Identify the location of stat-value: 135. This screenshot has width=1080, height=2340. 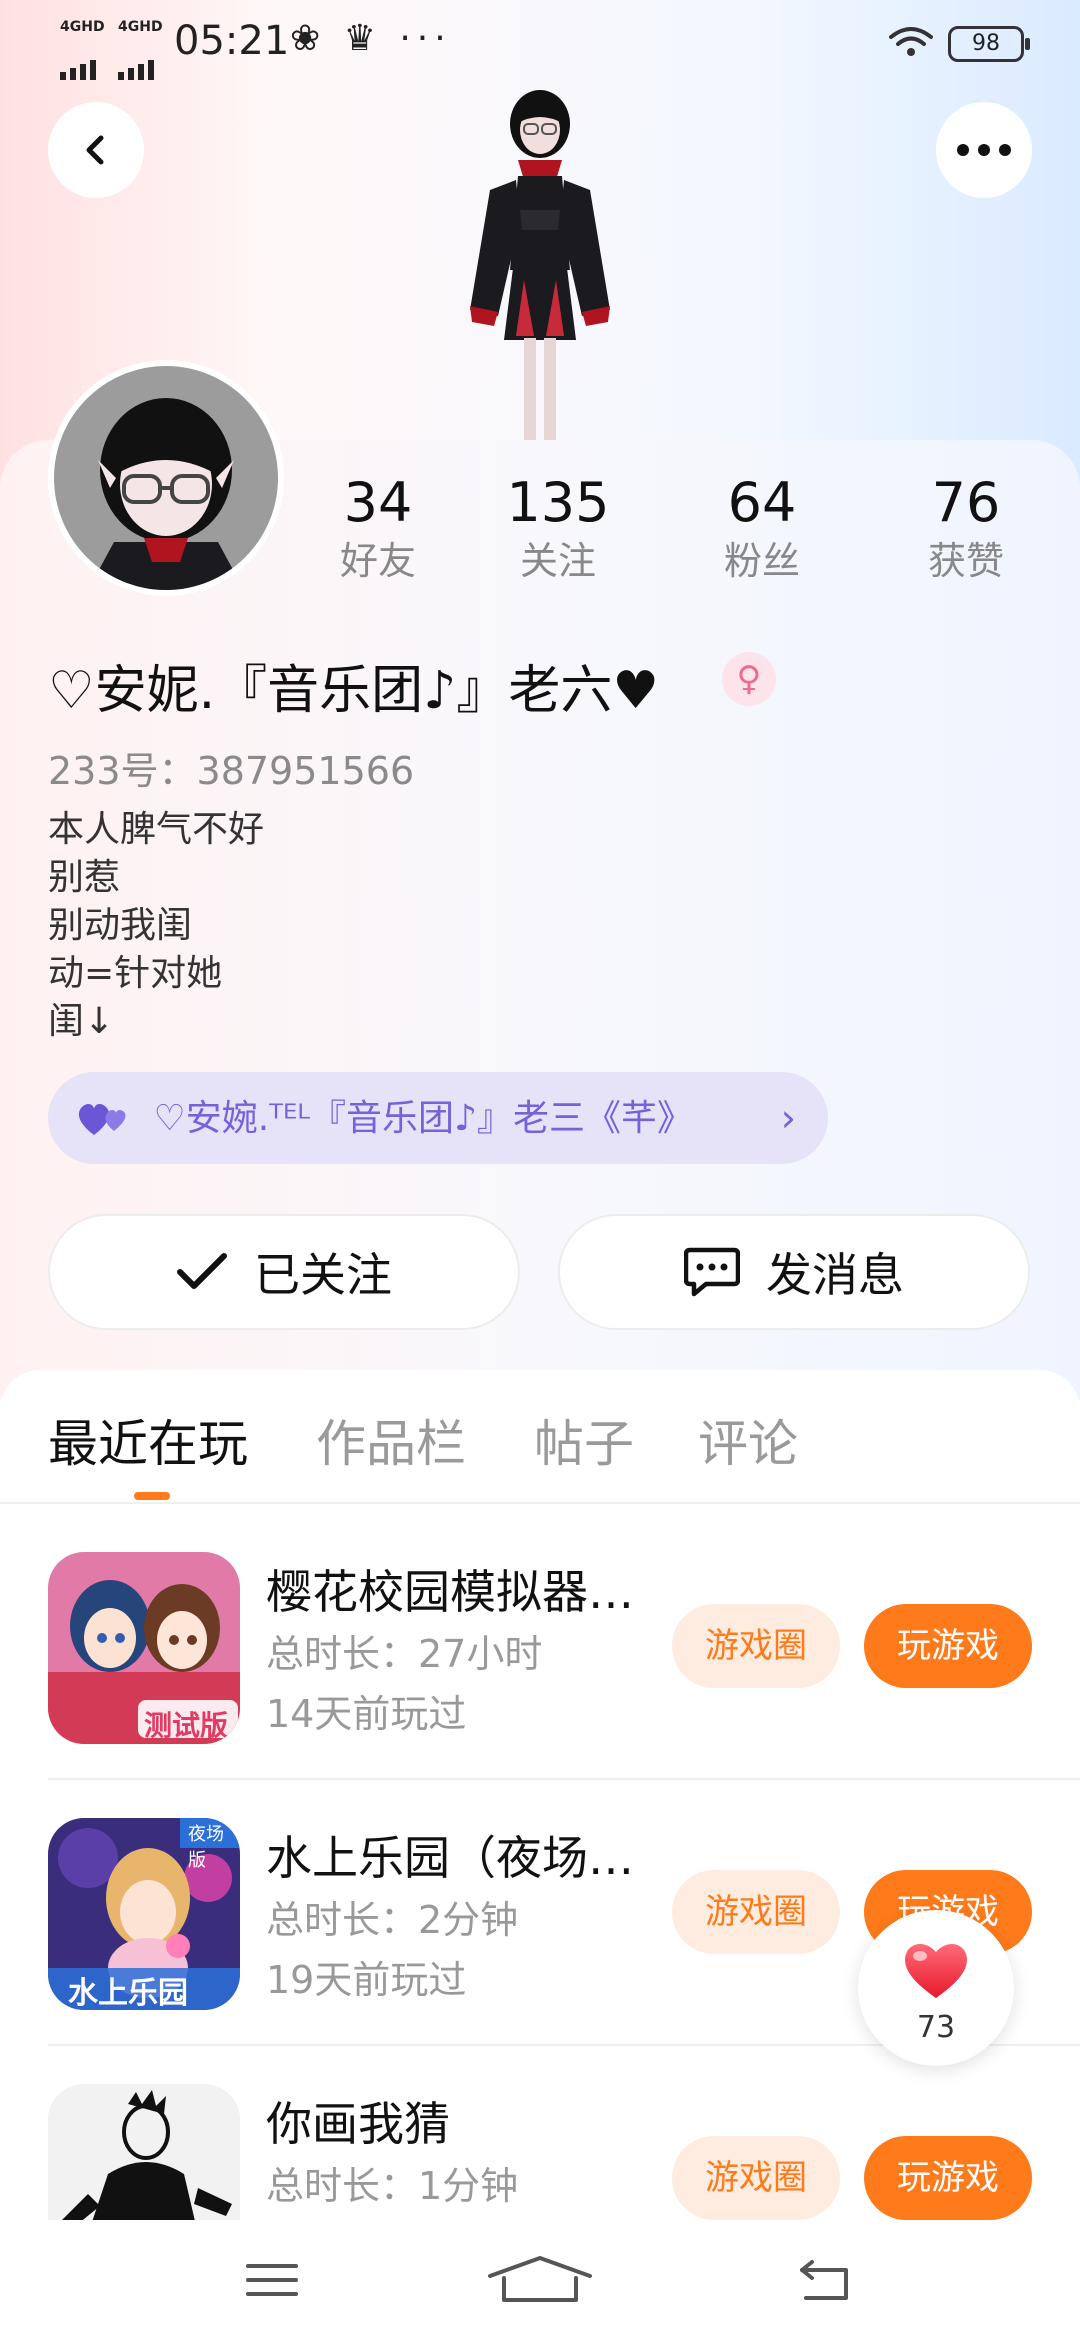
(558, 502).